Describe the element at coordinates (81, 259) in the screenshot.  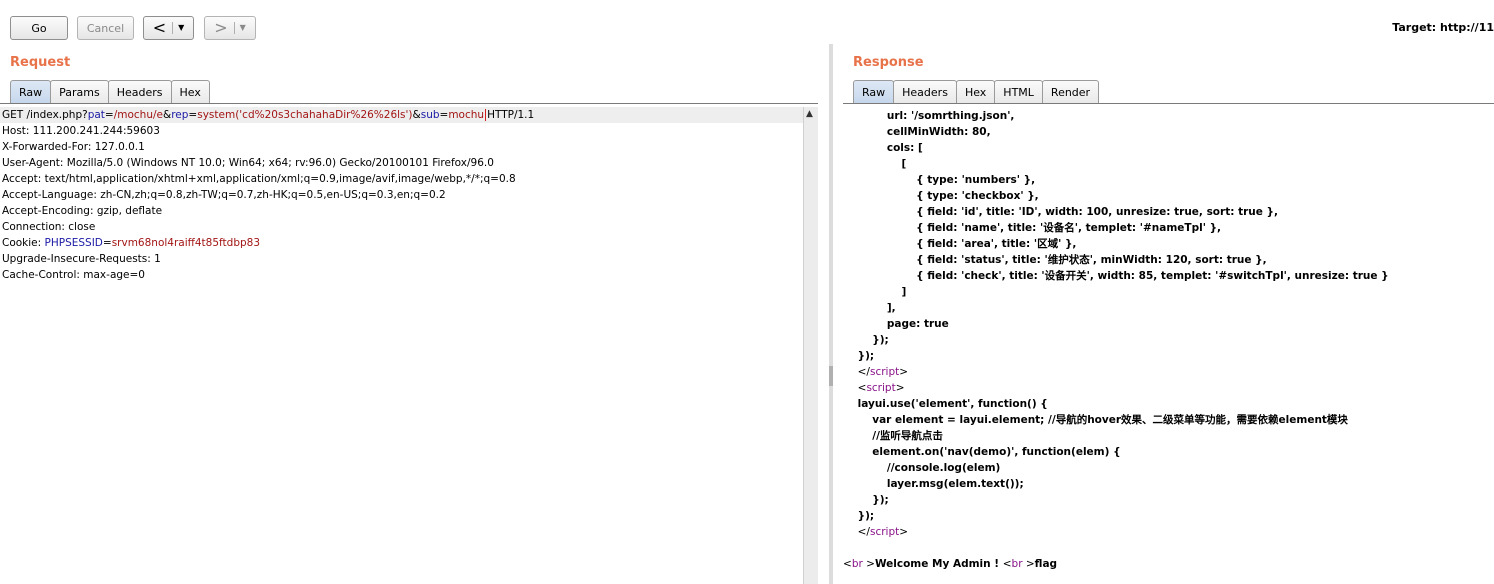
I see `header-line: Upgrade-Insecure-Requests: 1` at that location.